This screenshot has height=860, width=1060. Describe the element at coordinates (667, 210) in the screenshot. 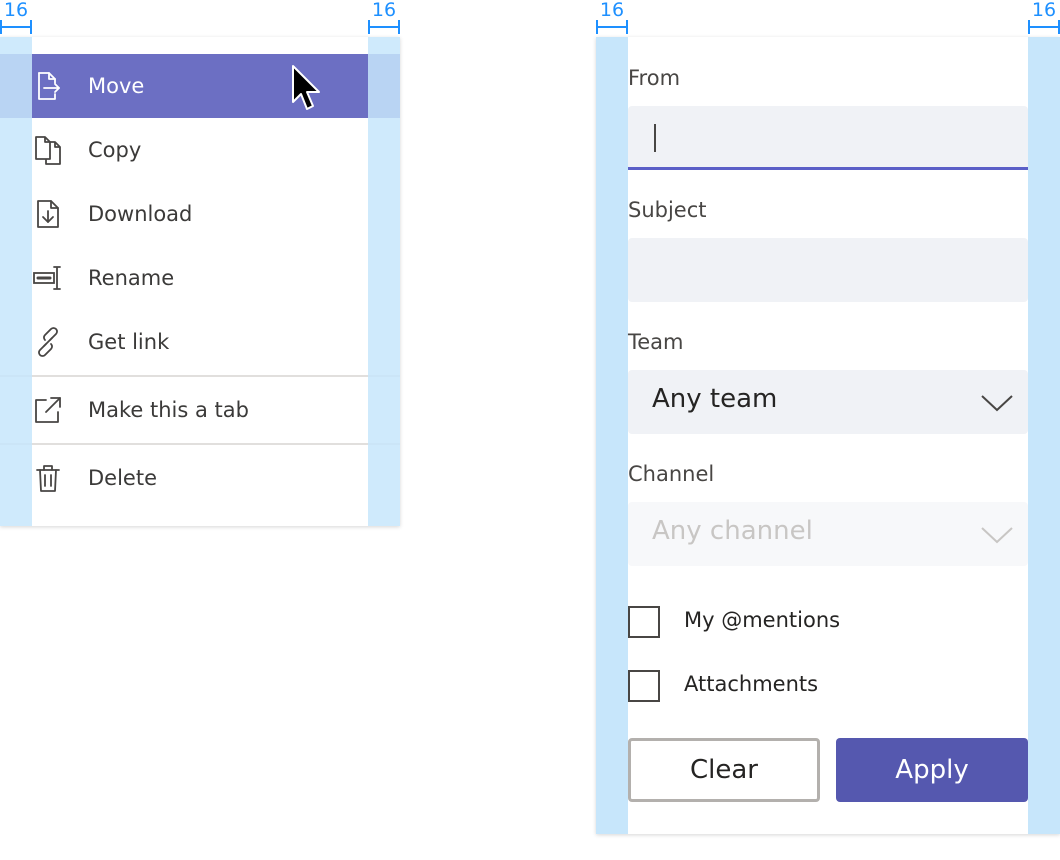

I see `subject-label: Subject` at that location.